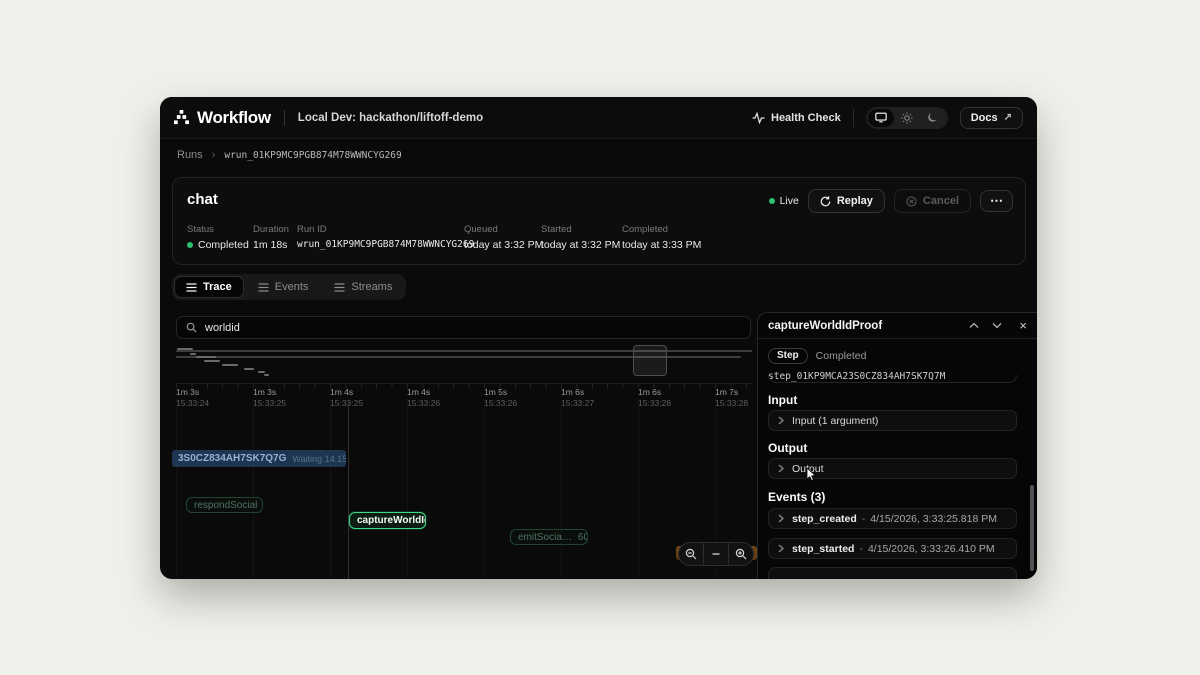 Image resolution: width=1200 pixels, height=675 pixels. Describe the element at coordinates (716, 554) in the screenshot. I see `zoom-reset-button` at that location.